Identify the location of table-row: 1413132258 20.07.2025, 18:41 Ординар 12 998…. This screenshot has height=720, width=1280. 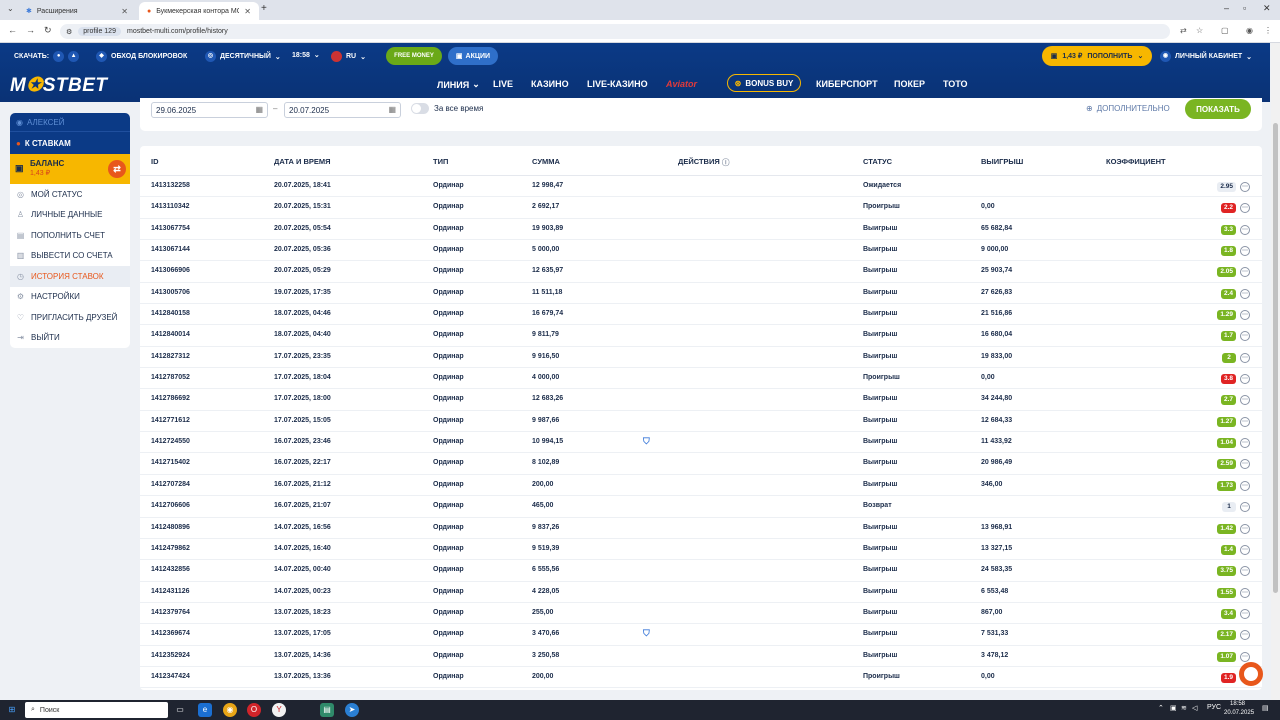
(701, 187).